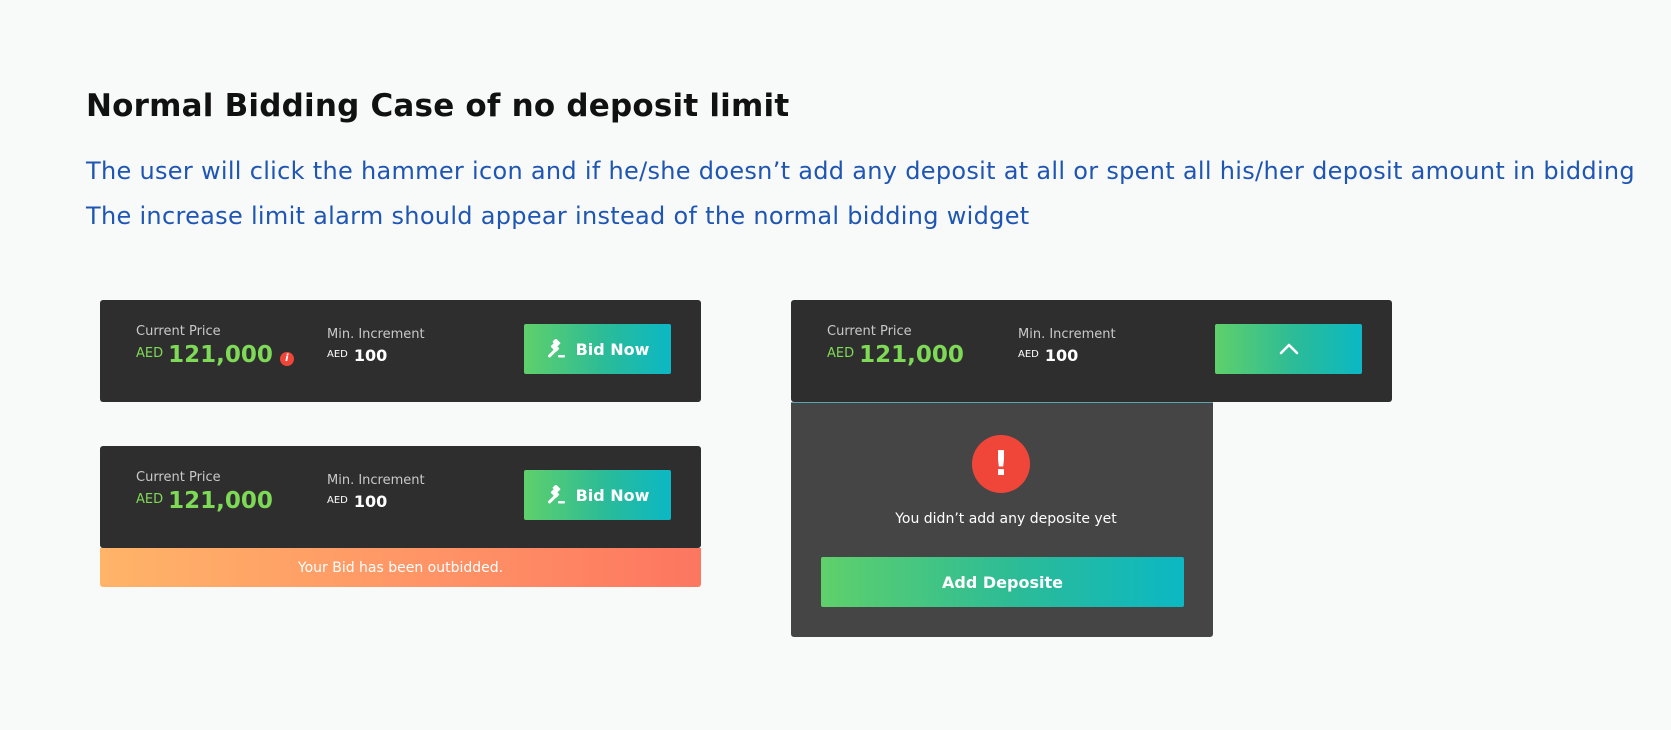  Describe the element at coordinates (400, 567) in the screenshot. I see `outbid-banner: Your Bid has been outbidded.` at that location.